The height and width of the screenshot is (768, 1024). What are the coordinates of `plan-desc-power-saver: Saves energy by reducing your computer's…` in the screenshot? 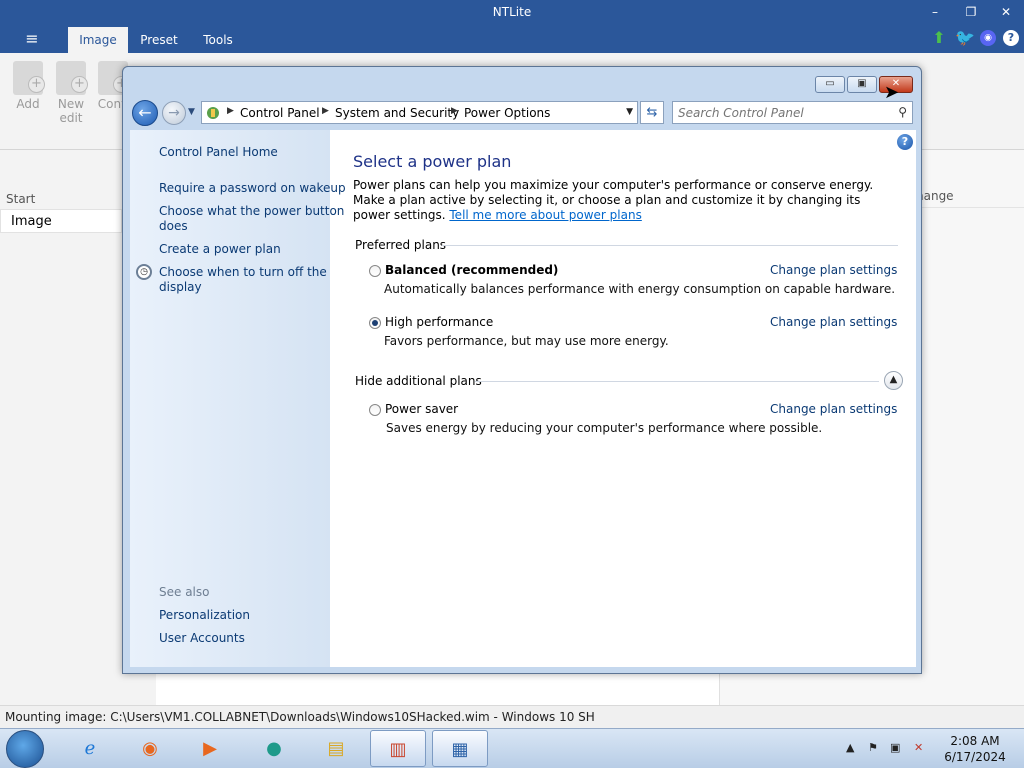 It's located at (604, 428).